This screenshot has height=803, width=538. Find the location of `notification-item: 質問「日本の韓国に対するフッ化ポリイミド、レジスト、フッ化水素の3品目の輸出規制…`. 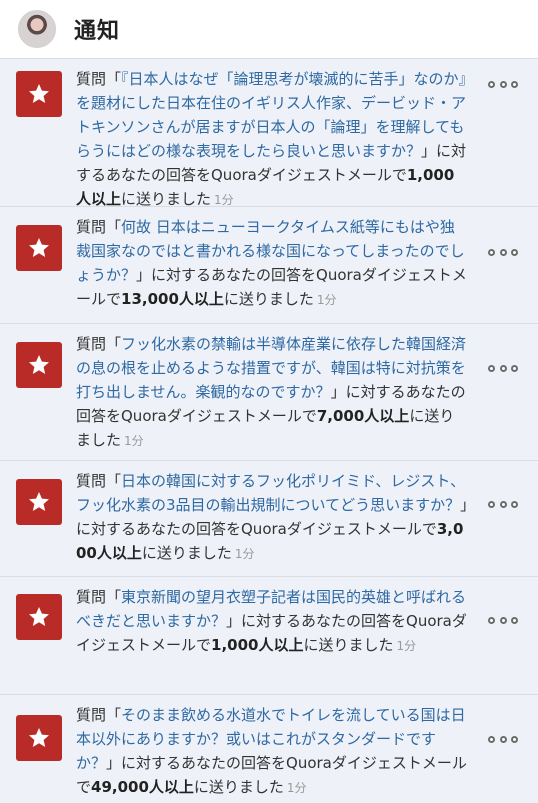

notification-item: 質問「日本の韓国に対するフッ化ポリイミド、レジスト、フッ化水素の3品目の輸出規制… is located at coordinates (269, 518).